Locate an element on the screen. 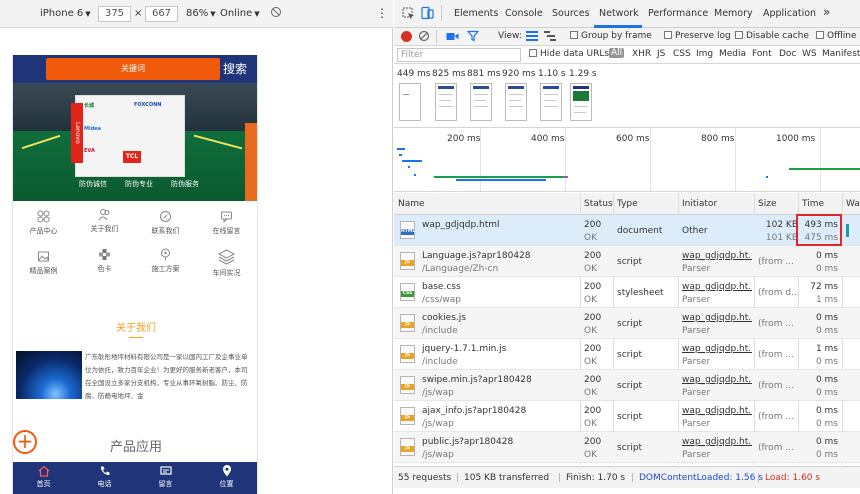  filter-type-css: CSS is located at coordinates (682, 54).